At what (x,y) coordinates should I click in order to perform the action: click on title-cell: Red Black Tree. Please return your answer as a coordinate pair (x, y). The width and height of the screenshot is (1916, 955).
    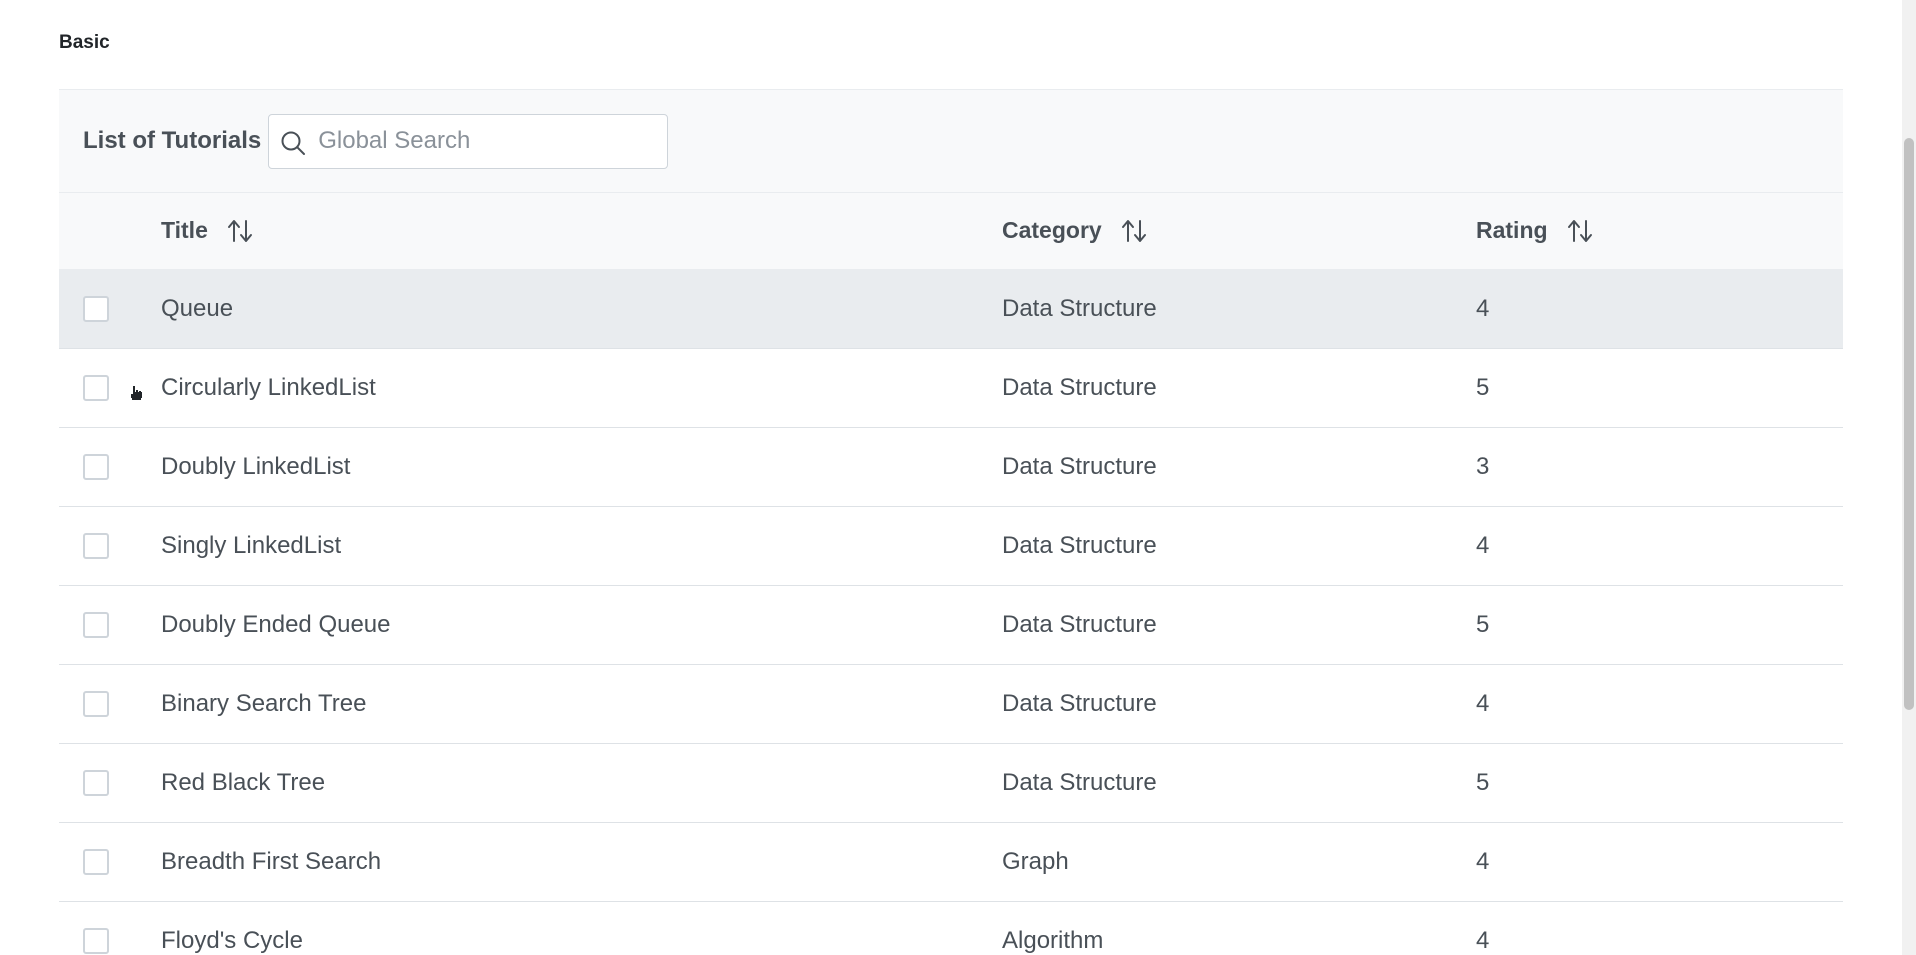
    Looking at the image, I should click on (581, 783).